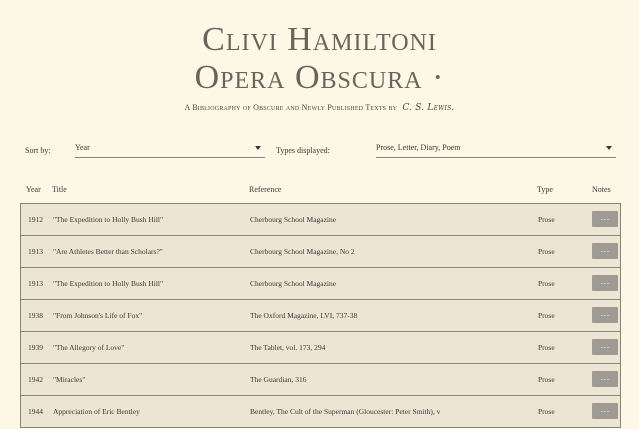  Describe the element at coordinates (108, 251) in the screenshot. I see `cell-title: "Are Athletes Better than Scholars?"` at that location.